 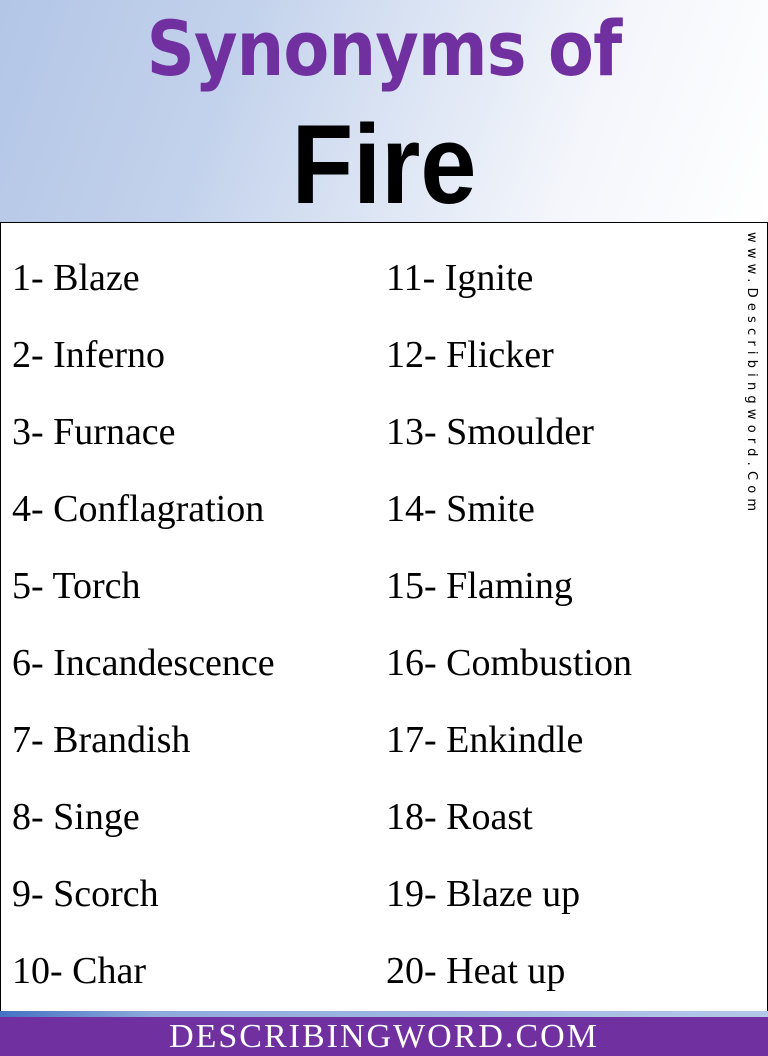 I want to click on list-item: 18- Roast, so click(x=459, y=817).